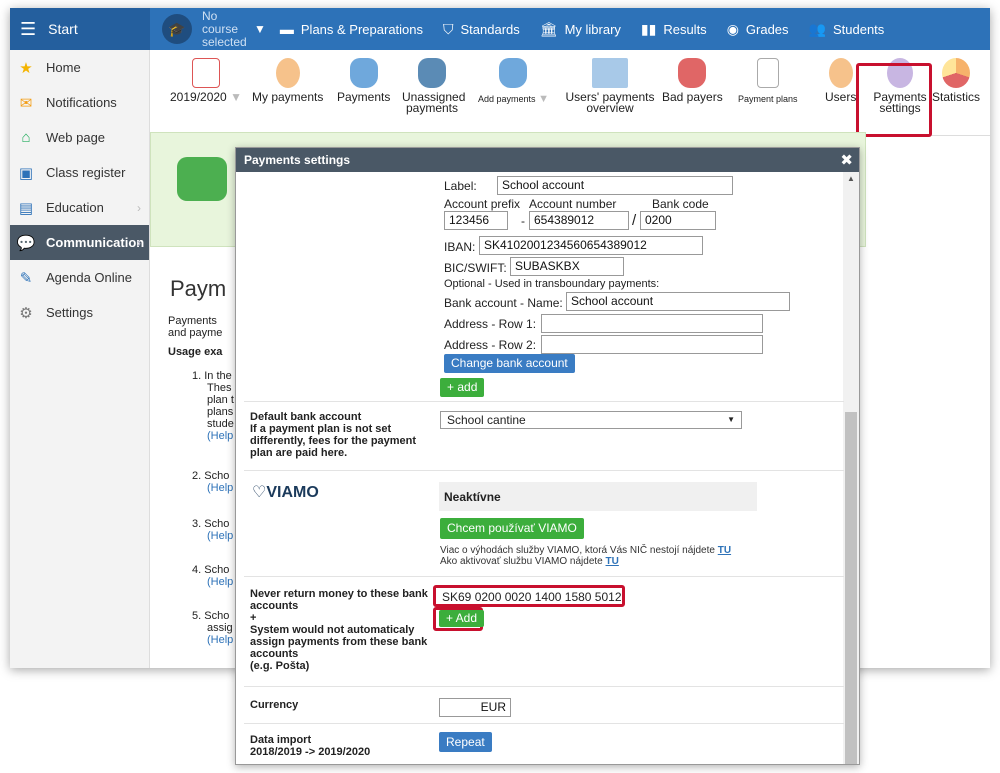 Image resolution: width=1000 pixels, height=773 pixels. What do you see at coordinates (139, 242) in the screenshot?
I see `chevron-right-icon: ›` at bounding box center [139, 242].